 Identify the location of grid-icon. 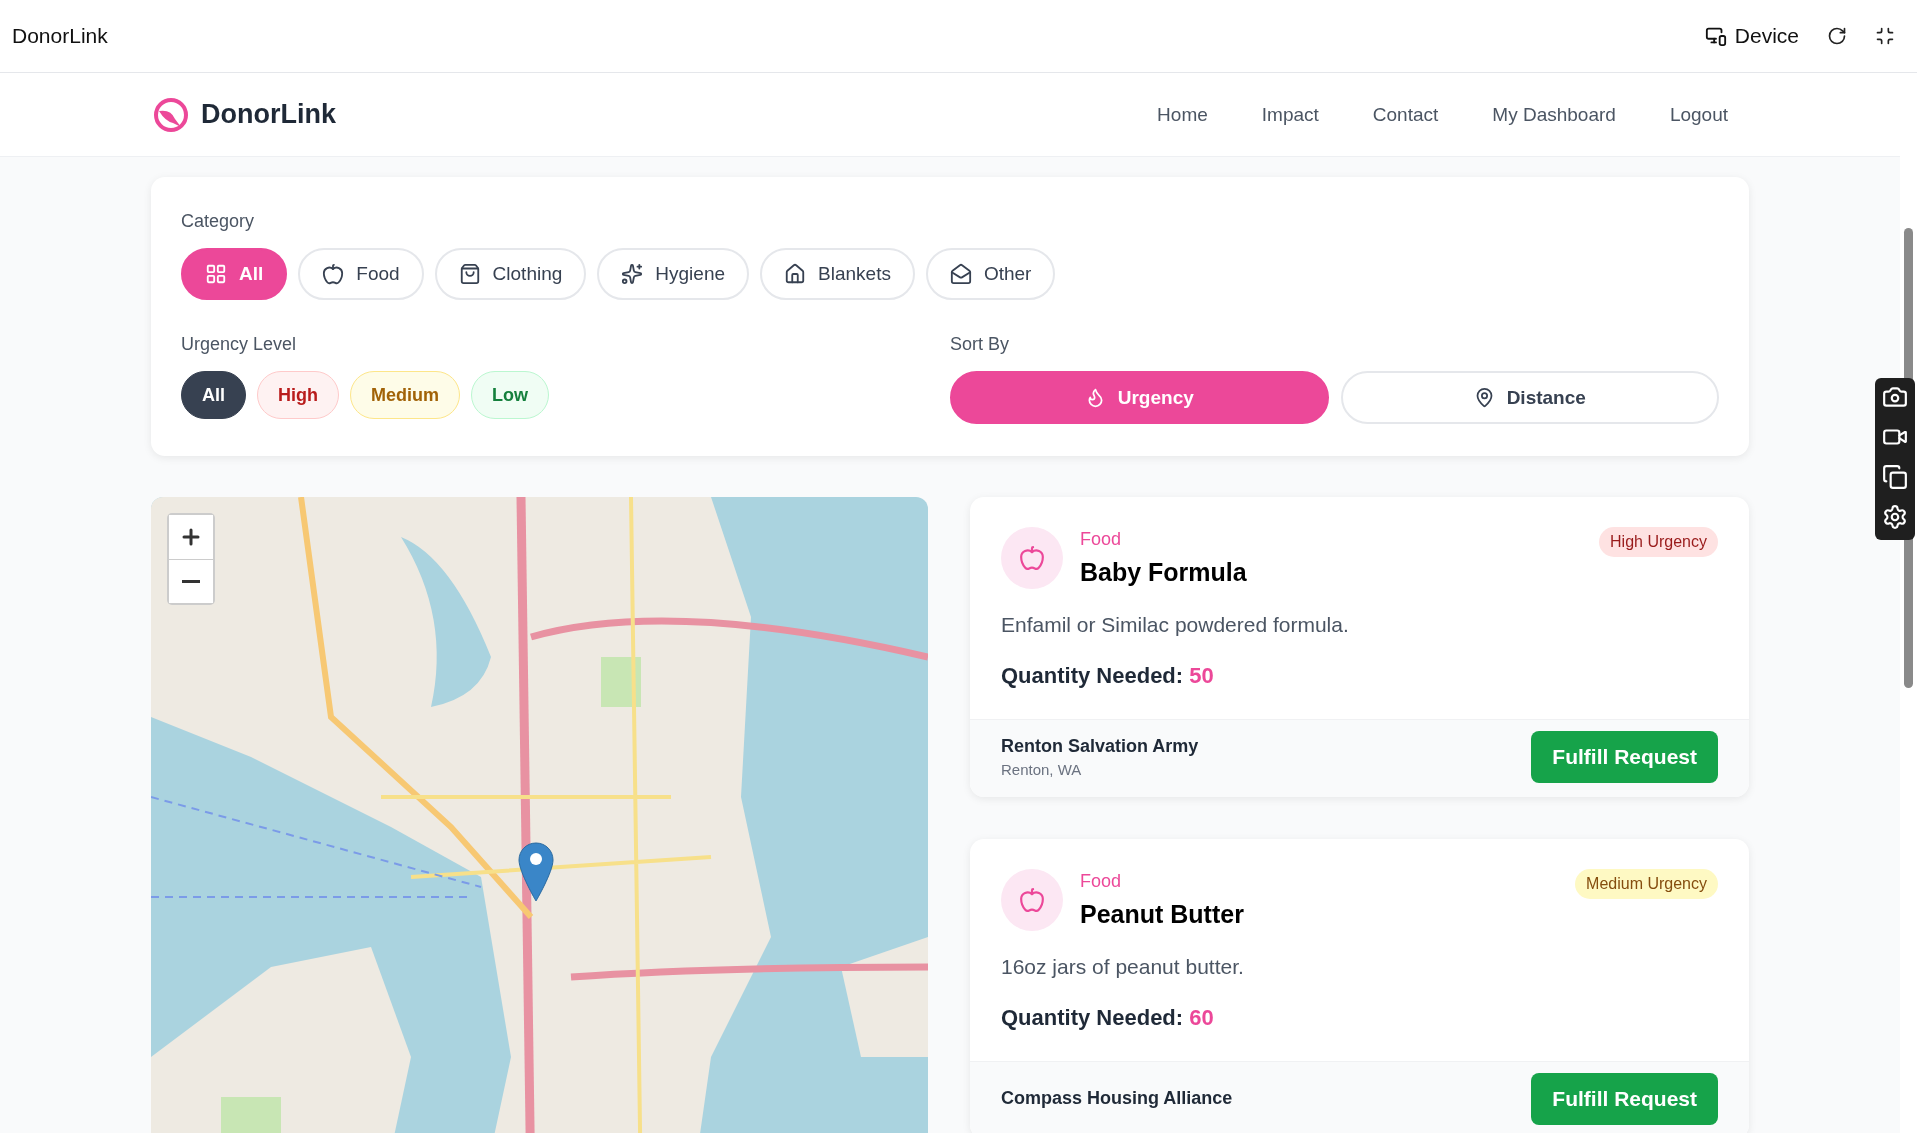
(216, 274).